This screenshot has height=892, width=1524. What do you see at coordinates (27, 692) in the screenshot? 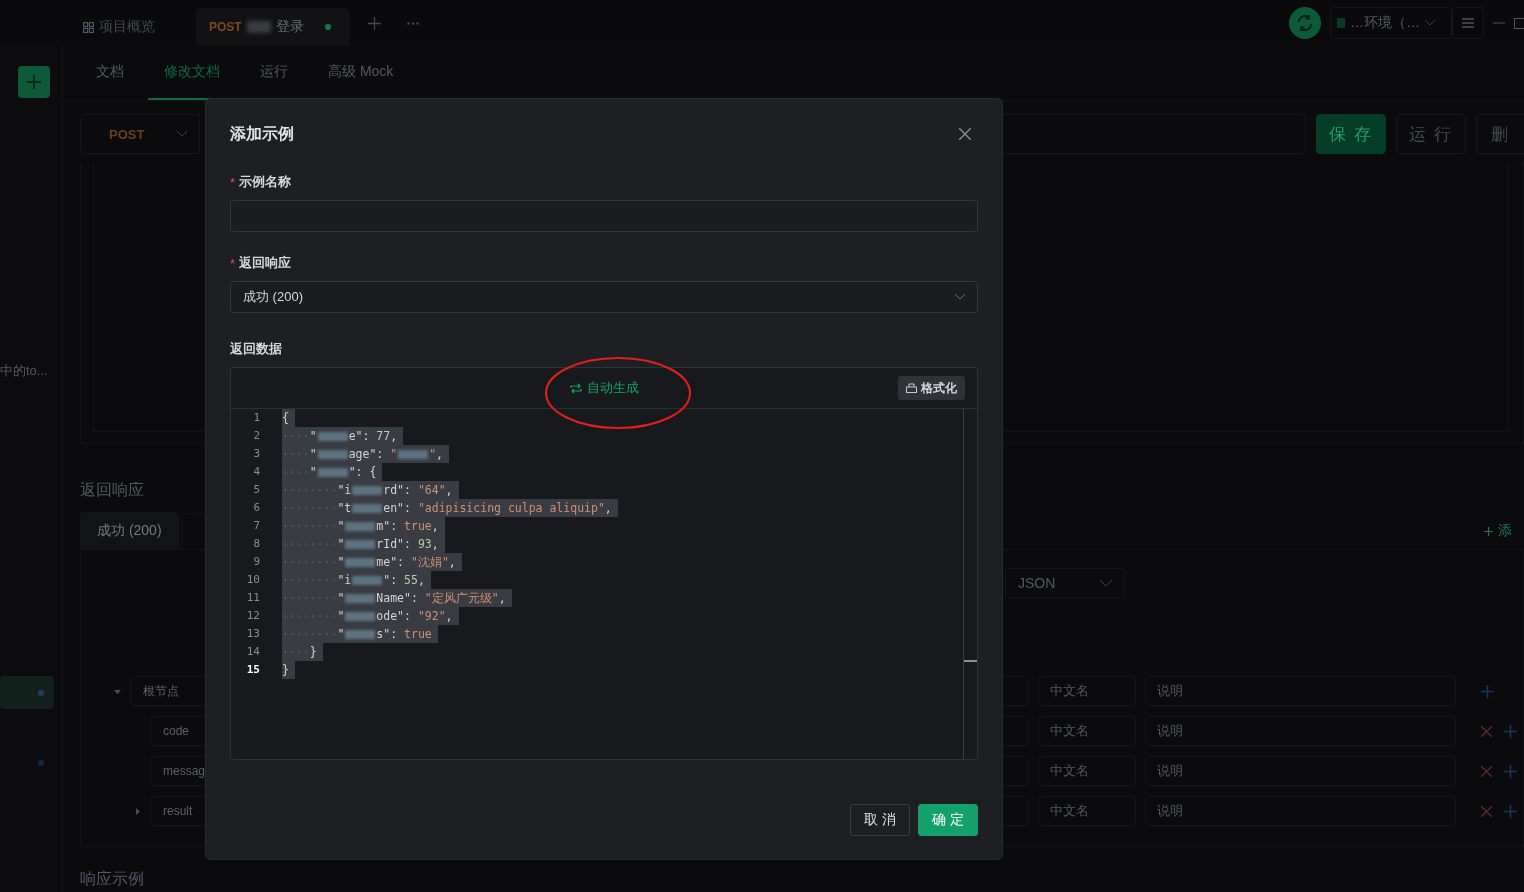
I see `sidebar-row` at bounding box center [27, 692].